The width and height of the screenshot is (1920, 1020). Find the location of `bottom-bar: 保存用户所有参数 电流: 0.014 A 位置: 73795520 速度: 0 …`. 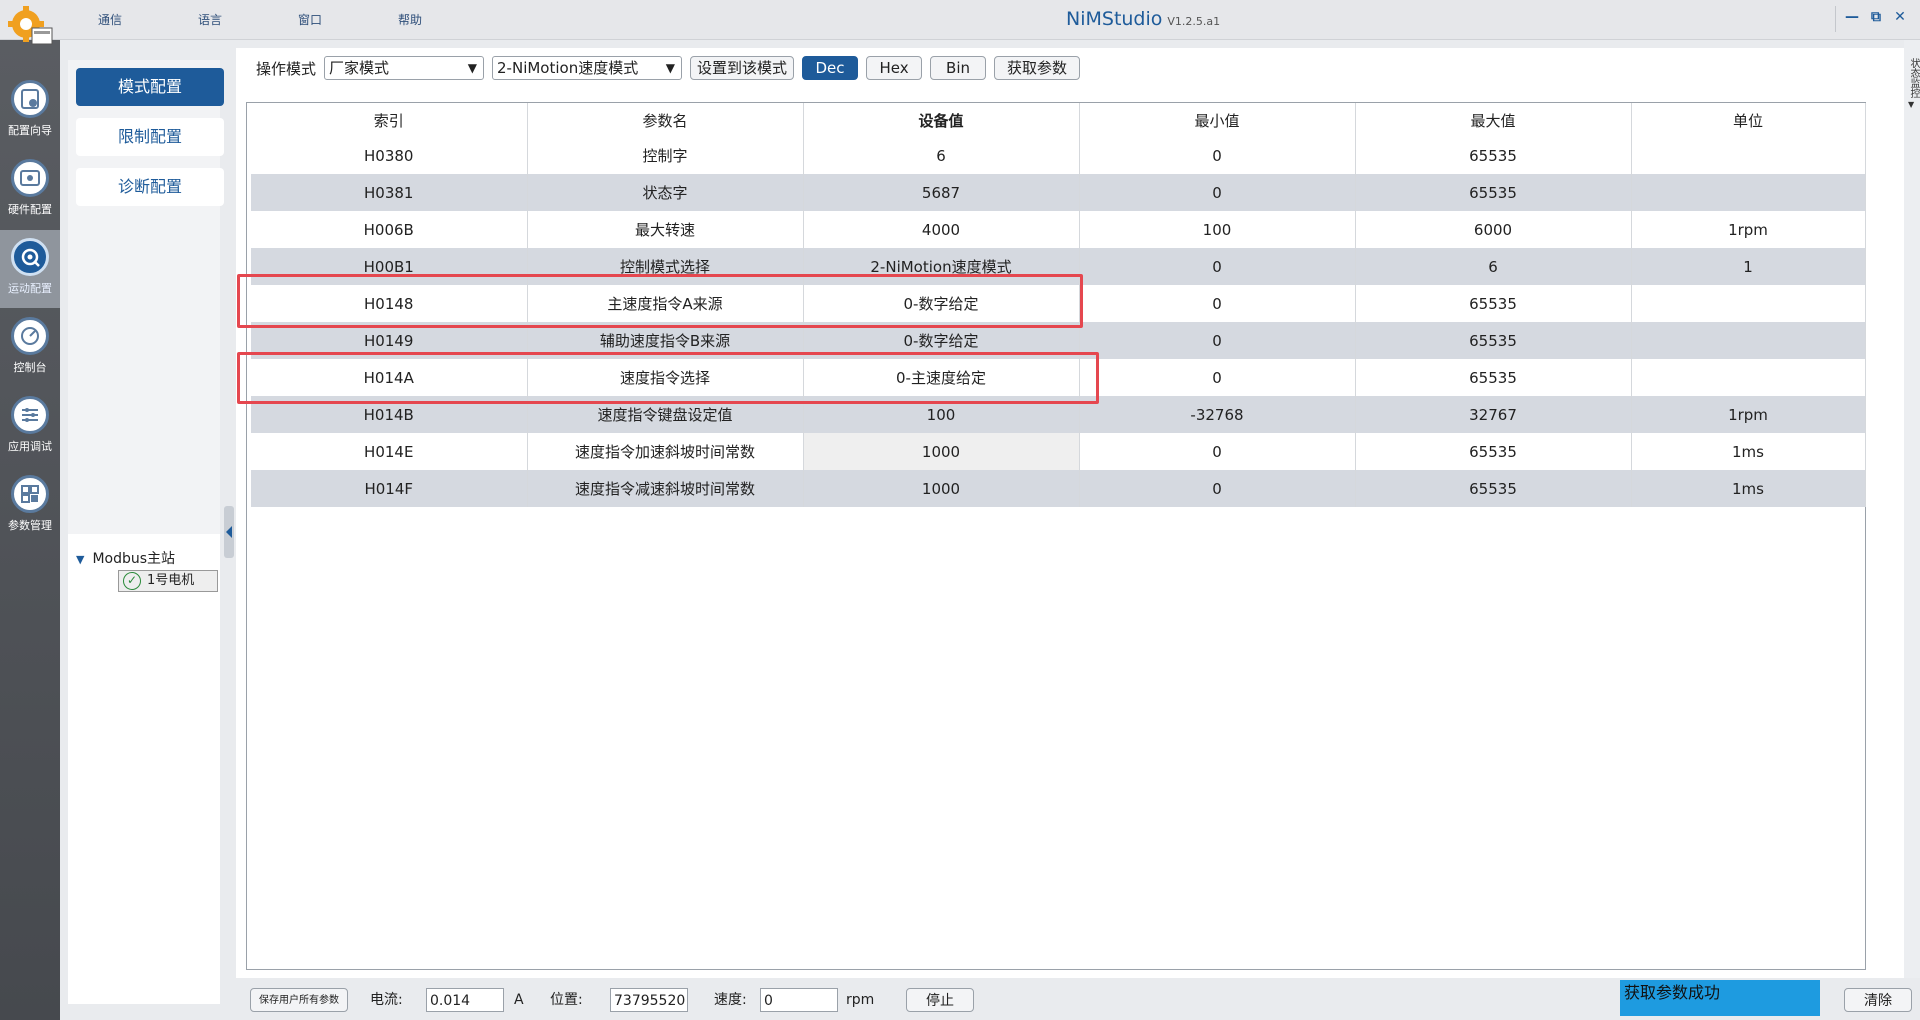

bottom-bar: 保存用户所有参数 电流: 0.014 A 位置: 73795520 速度: 0 … is located at coordinates (1078, 999).